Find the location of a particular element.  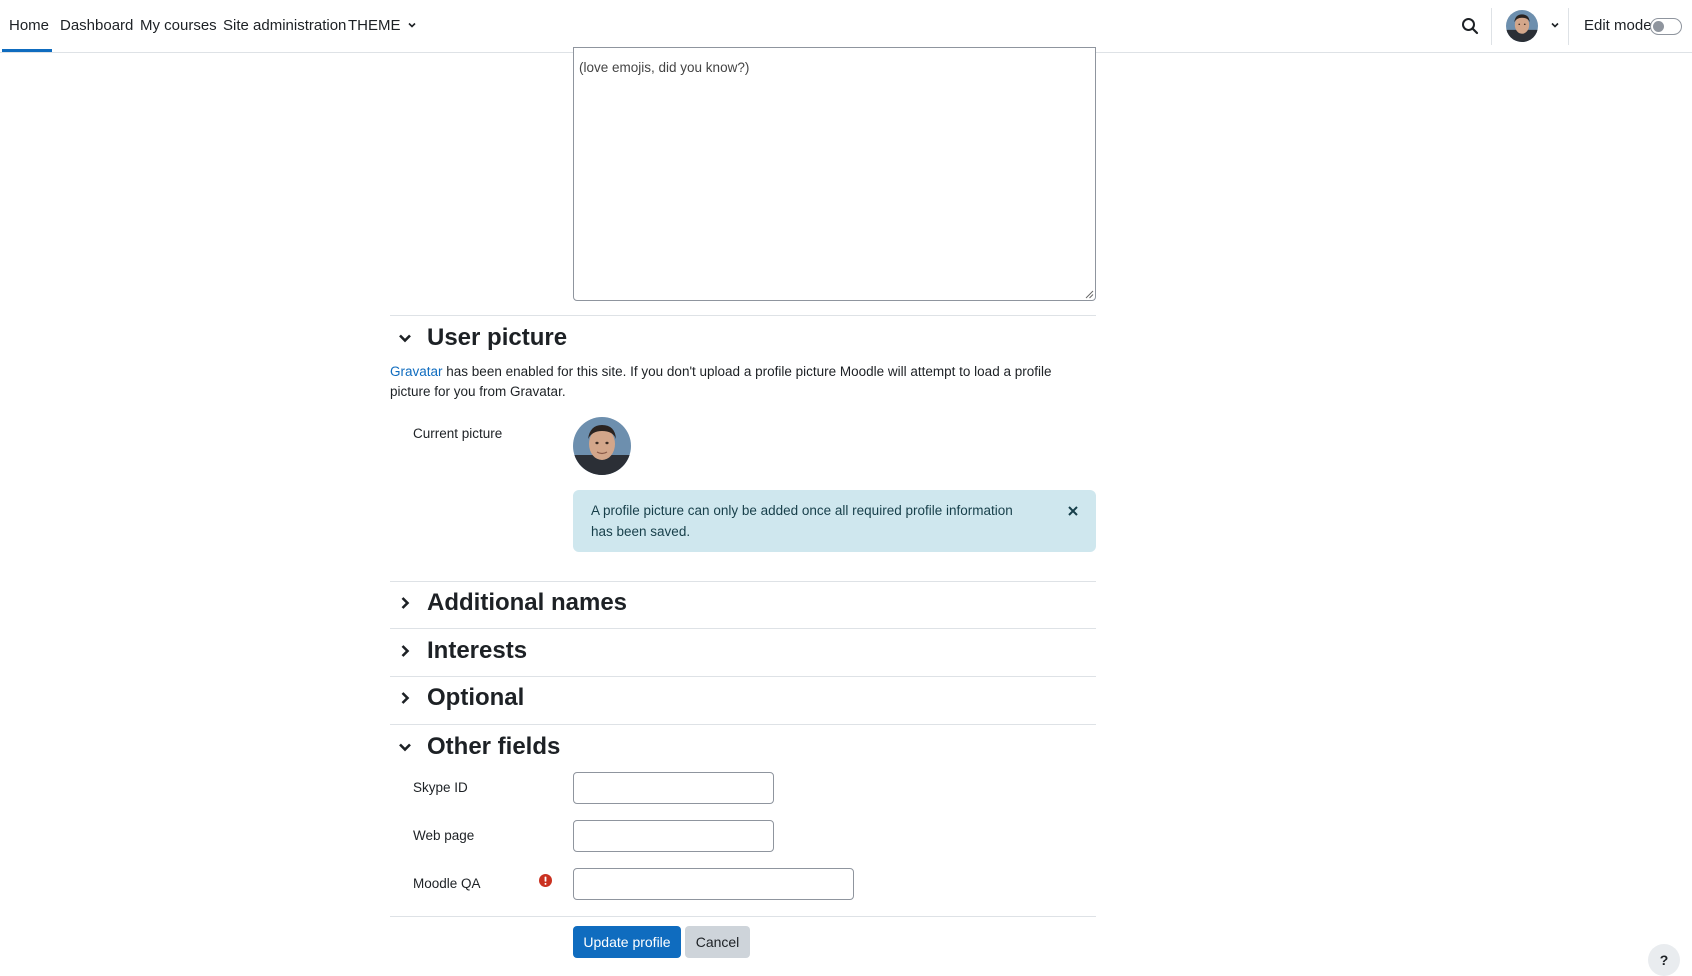

section-additional-names-title: Additional names is located at coordinates (527, 602).